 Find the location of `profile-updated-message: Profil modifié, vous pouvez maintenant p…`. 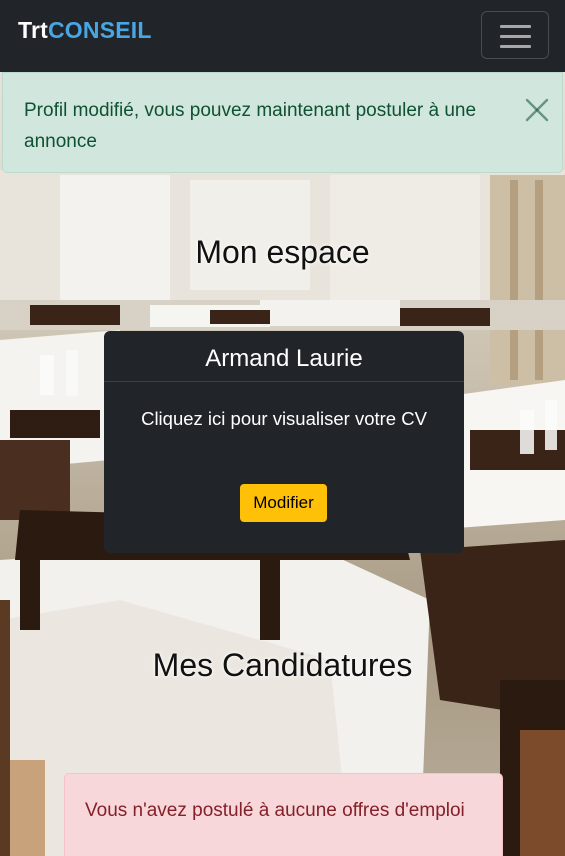

profile-updated-message: Profil modifié, vous pouvez maintenant p… is located at coordinates (250, 126).